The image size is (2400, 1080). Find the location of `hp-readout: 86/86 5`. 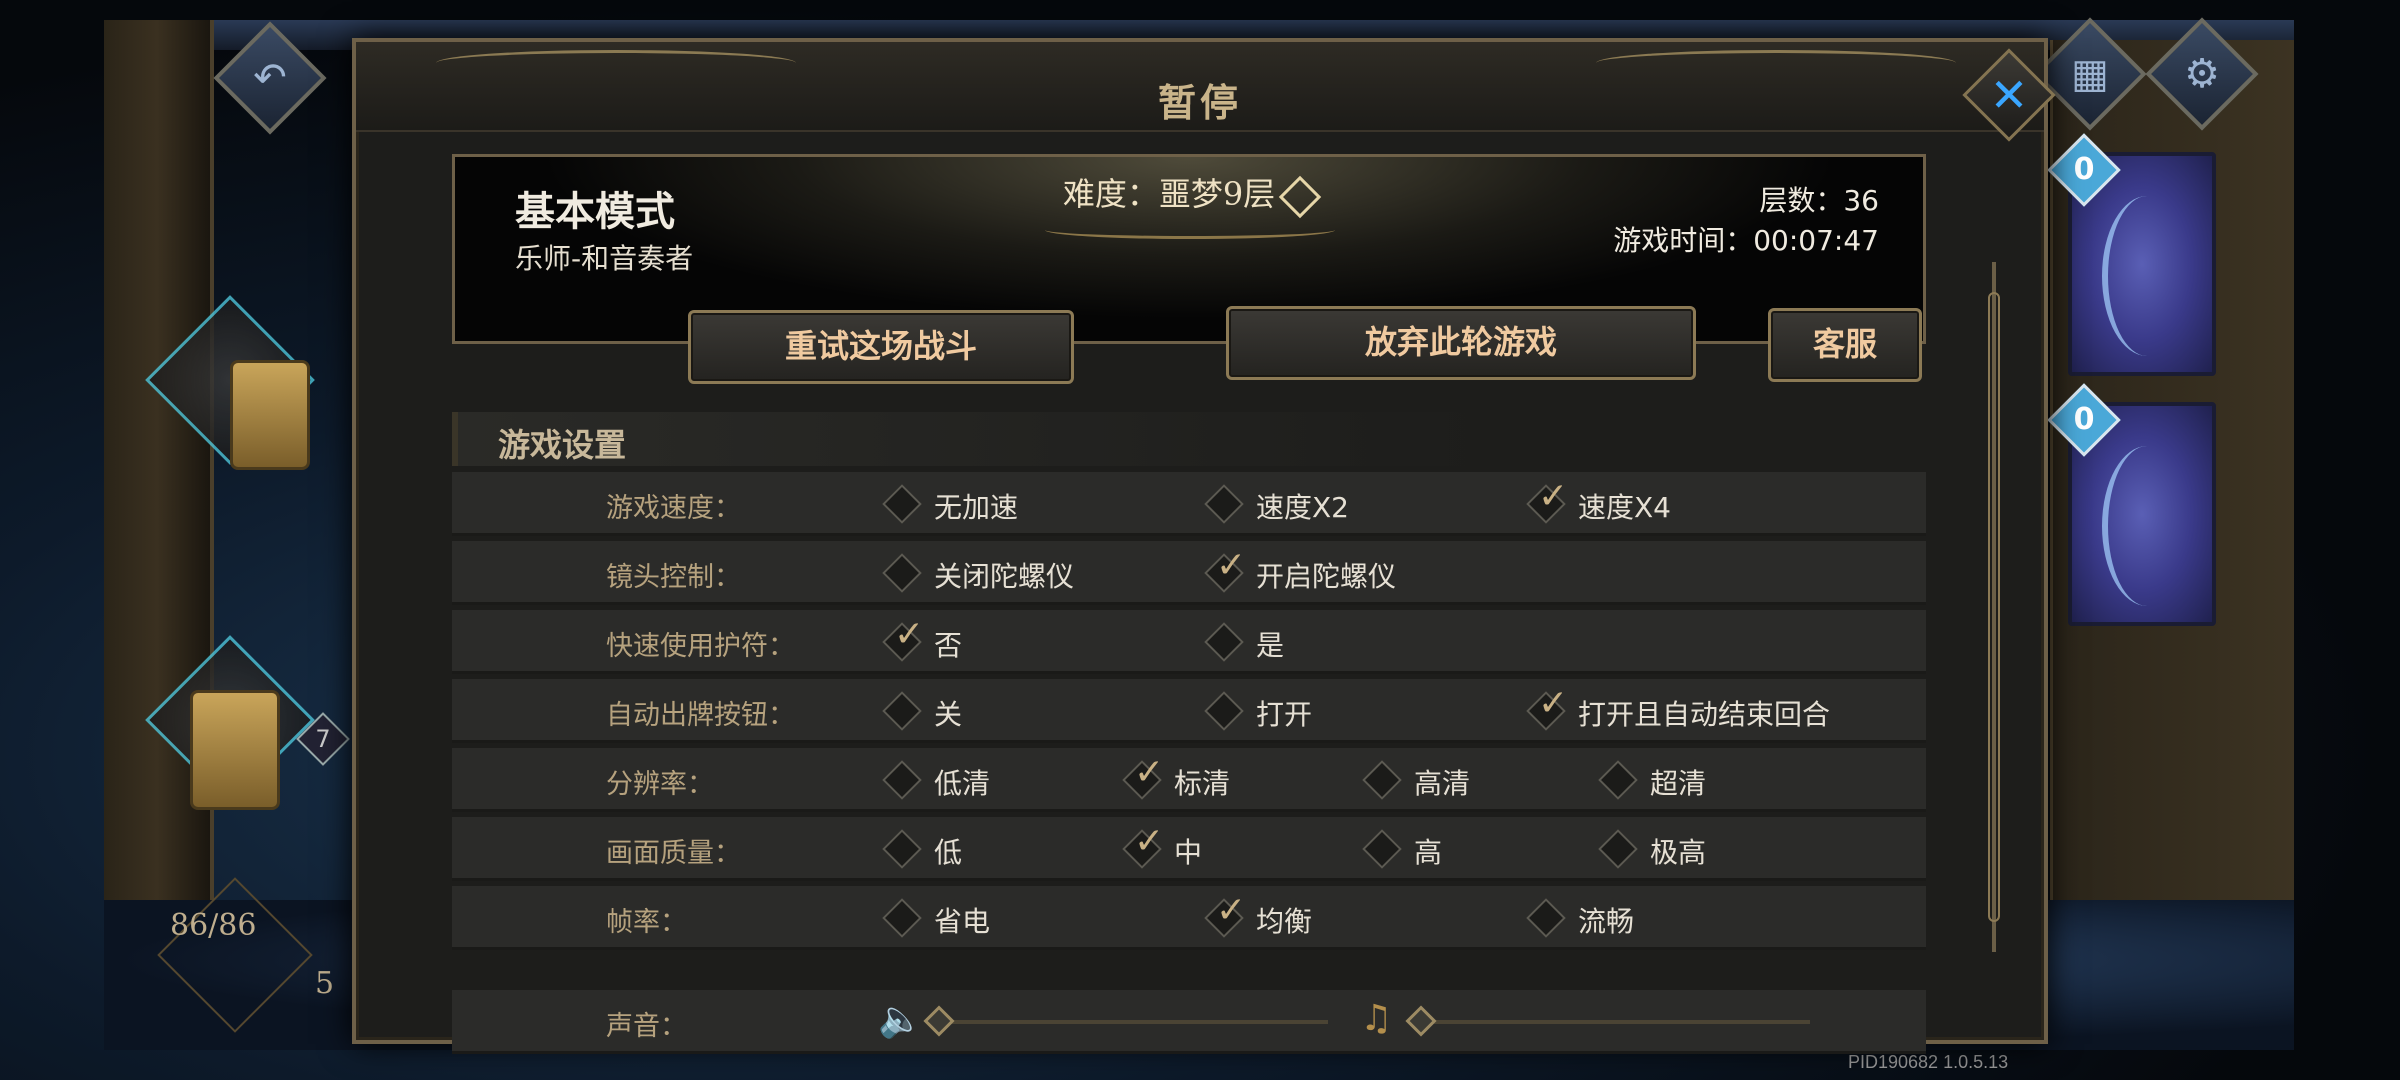

hp-readout: 86/86 5 is located at coordinates (250, 958).